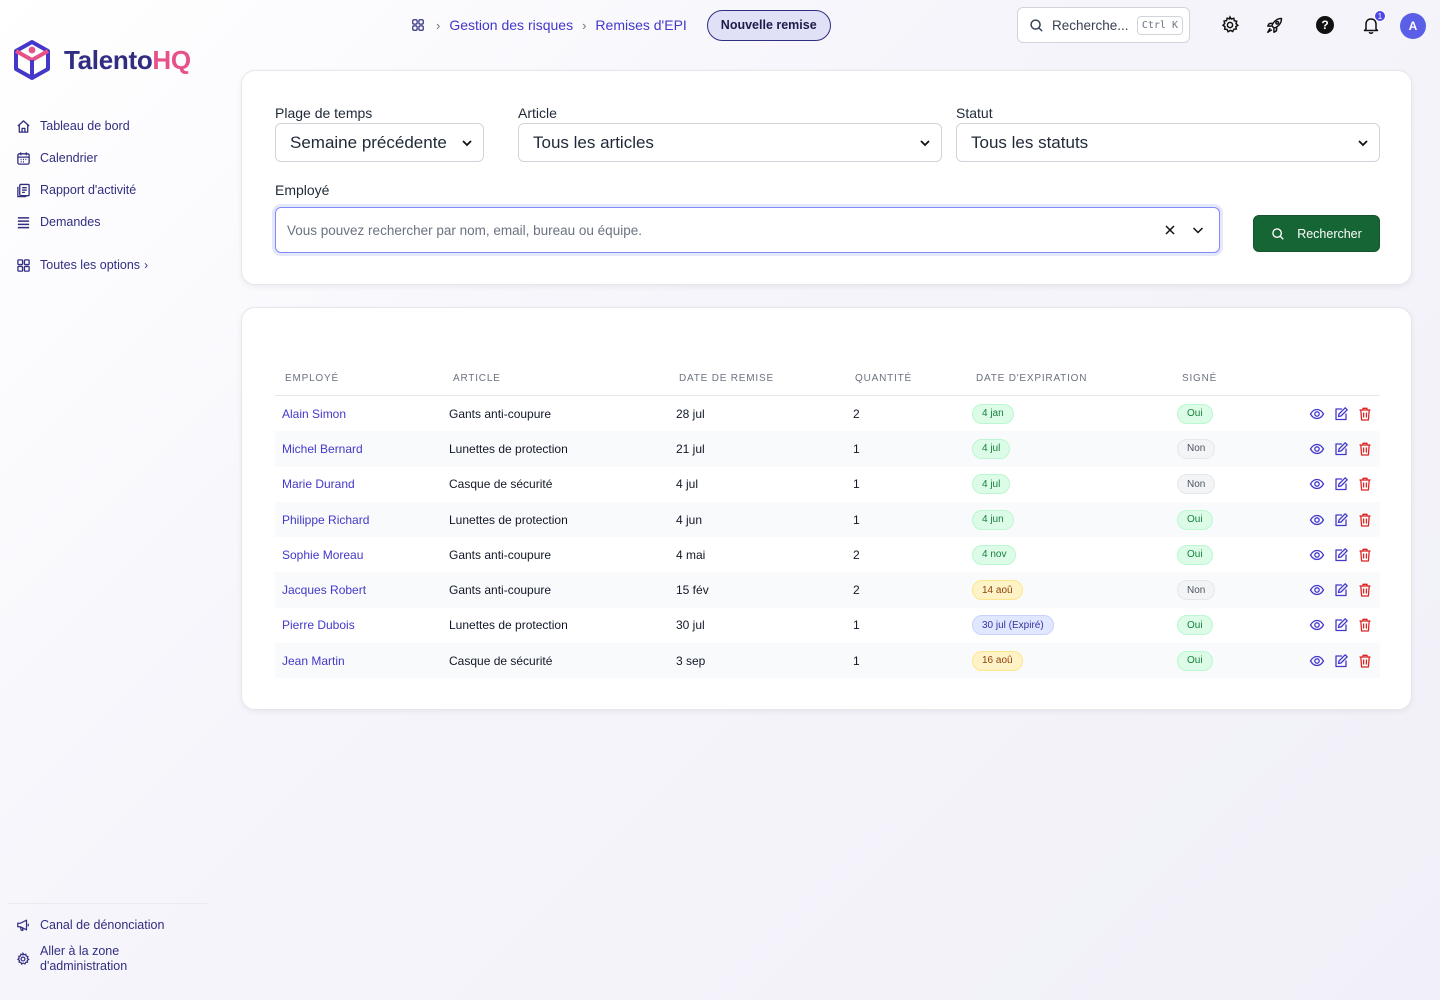 This screenshot has height=1000, width=1440. I want to click on status-value: Tous les statuts, so click(1030, 142).